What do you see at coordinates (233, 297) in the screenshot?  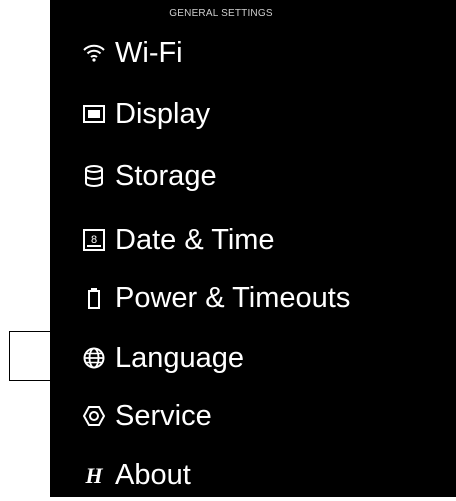 I see `menu-item-label: Power & Timeouts` at bounding box center [233, 297].